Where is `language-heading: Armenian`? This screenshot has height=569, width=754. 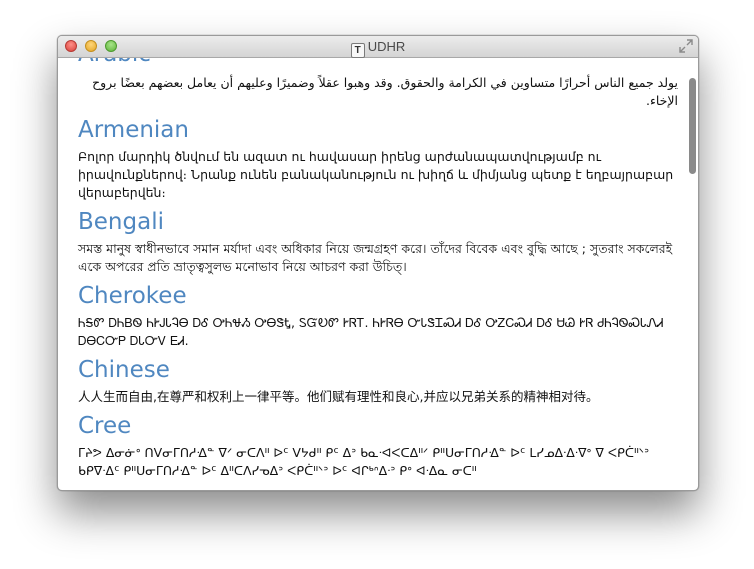 language-heading: Armenian is located at coordinates (133, 130).